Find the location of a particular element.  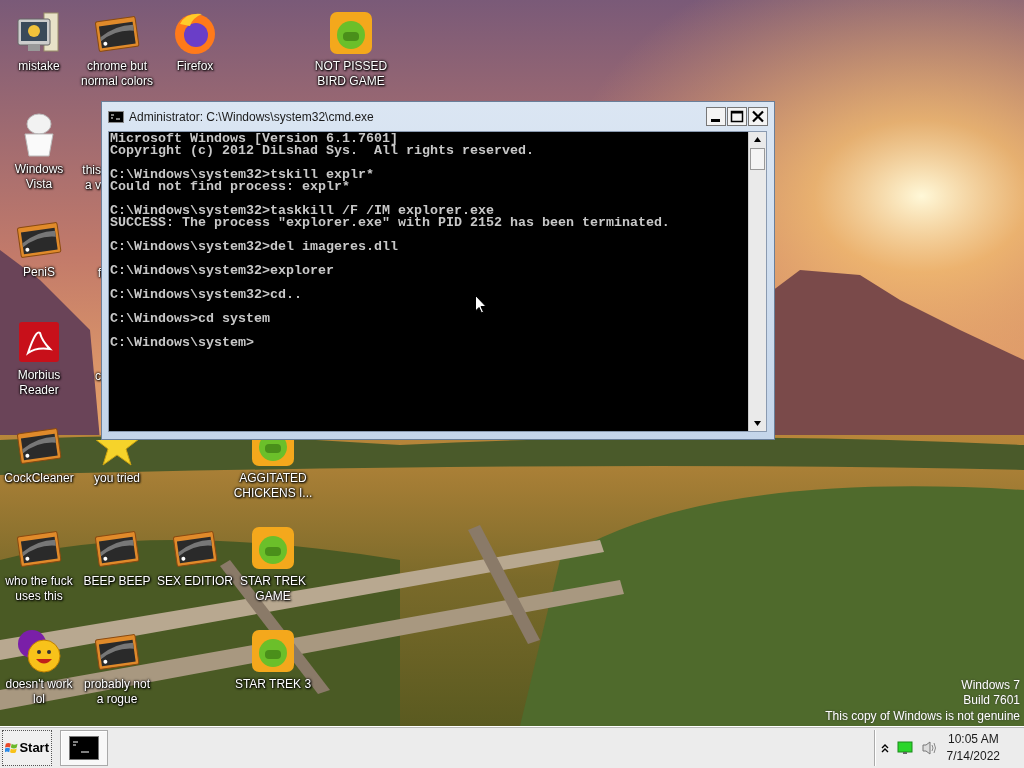

icon-label: f is located at coordinates (99, 273).